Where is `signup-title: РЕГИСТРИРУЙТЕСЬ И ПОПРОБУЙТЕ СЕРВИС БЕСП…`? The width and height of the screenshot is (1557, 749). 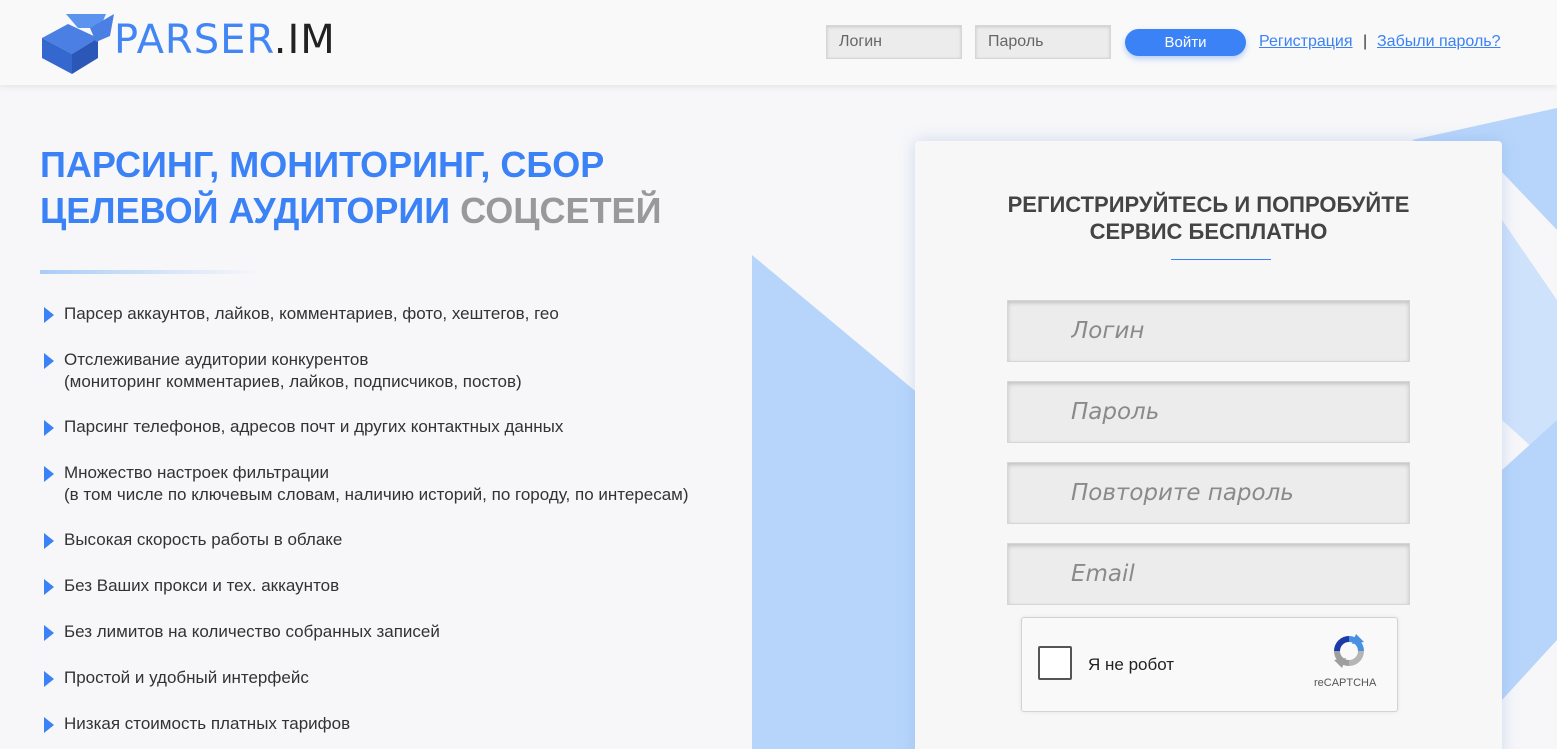
signup-title: РЕГИСТРИРУЙТЕСЬ И ПОПРОБУЙТЕ СЕРВИС БЕСП… is located at coordinates (1208, 218).